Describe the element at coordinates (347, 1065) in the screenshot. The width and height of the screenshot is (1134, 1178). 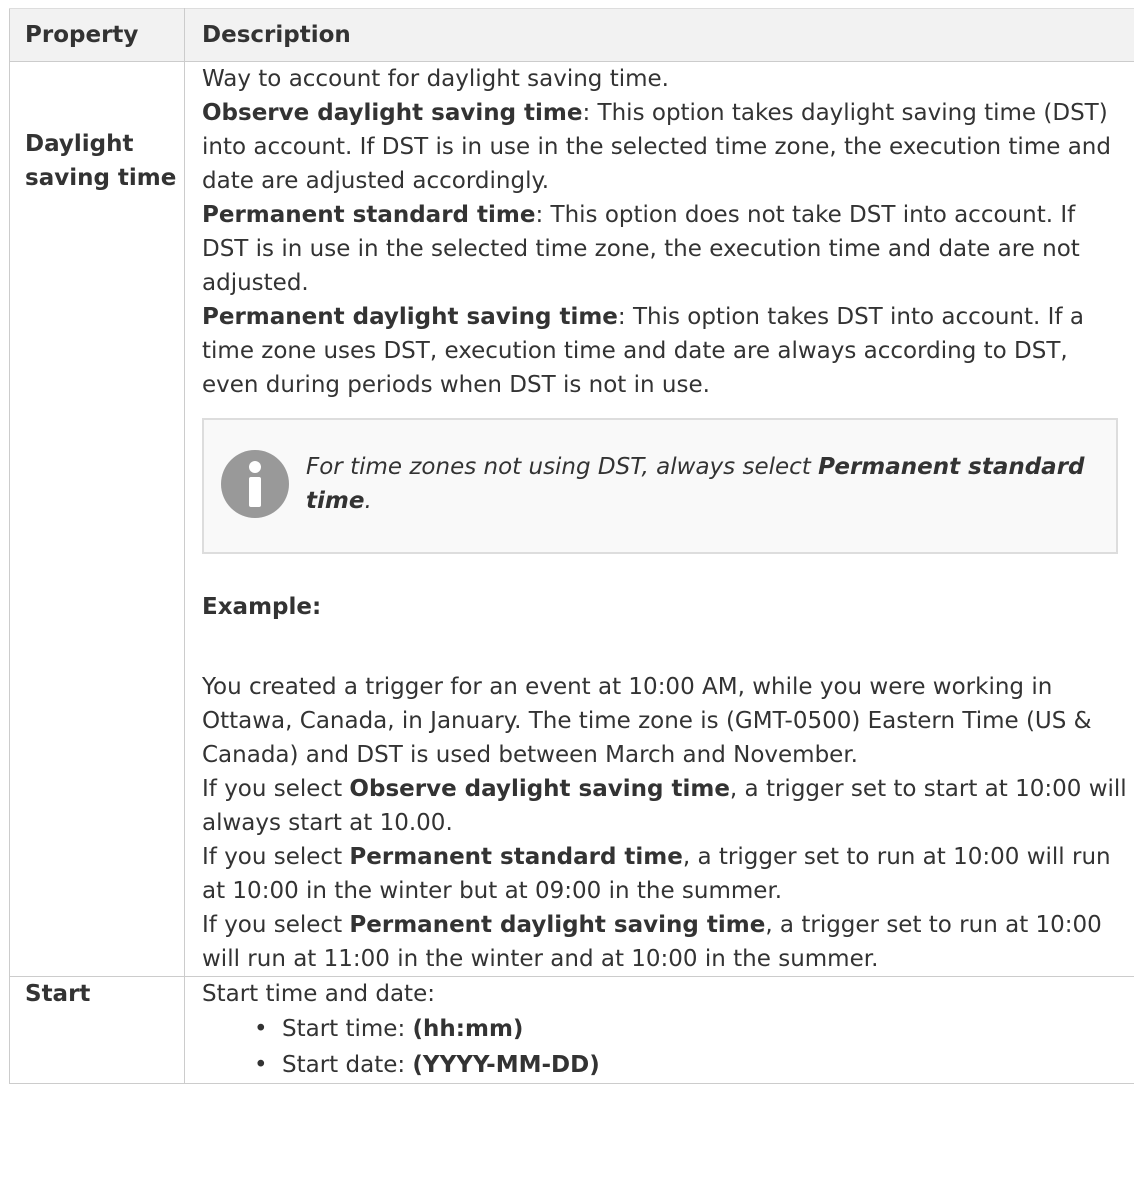
I see `item-label: Start date:` at that location.